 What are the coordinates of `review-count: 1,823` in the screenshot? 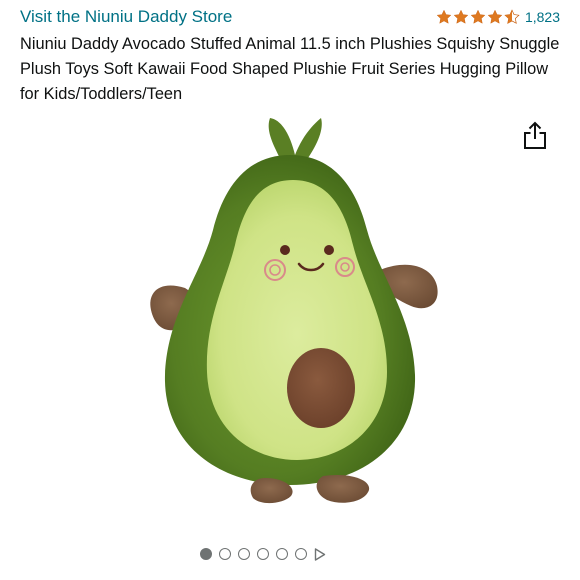 It's located at (542, 17).